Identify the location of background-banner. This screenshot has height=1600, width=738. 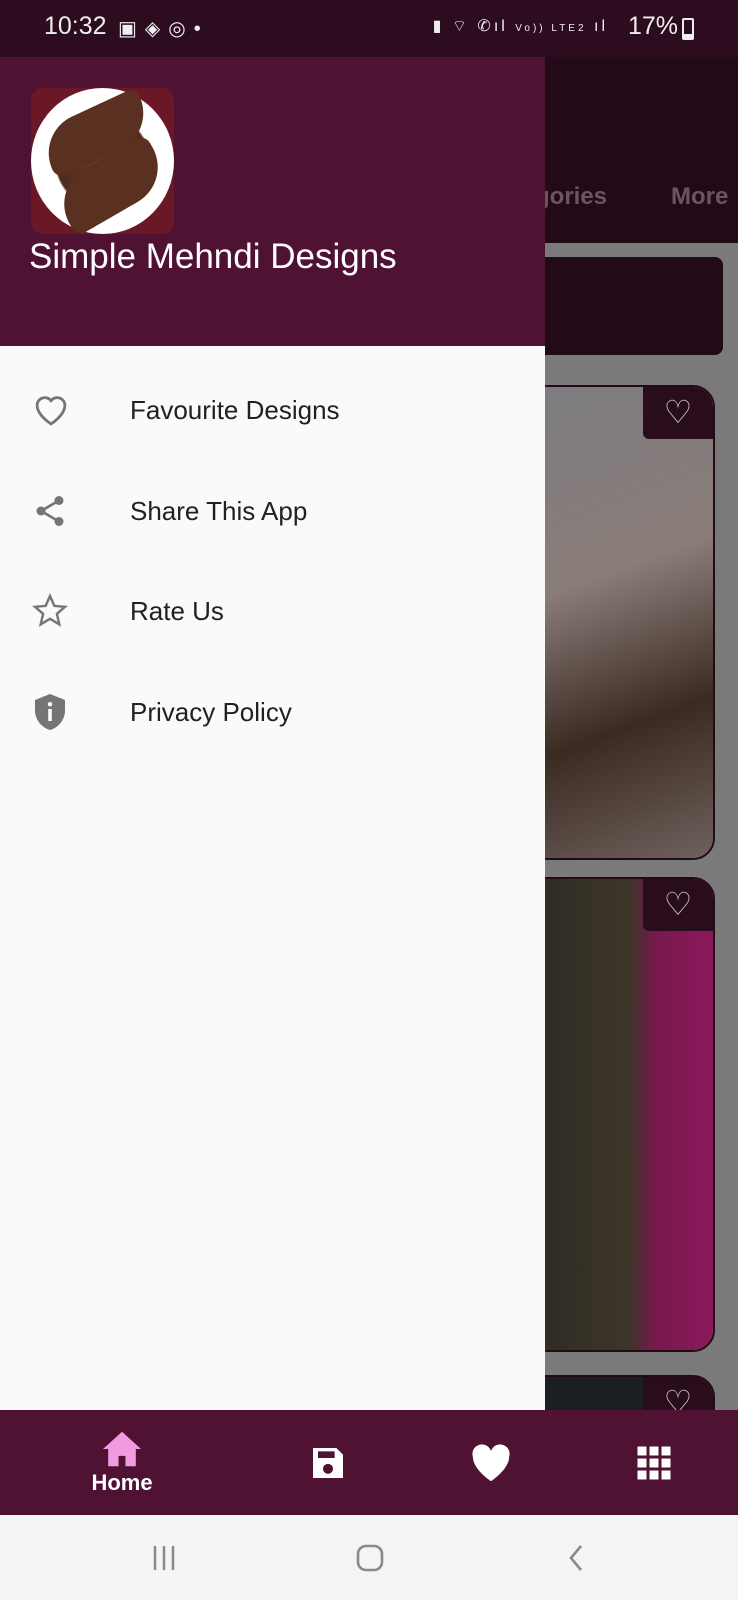
(629, 306).